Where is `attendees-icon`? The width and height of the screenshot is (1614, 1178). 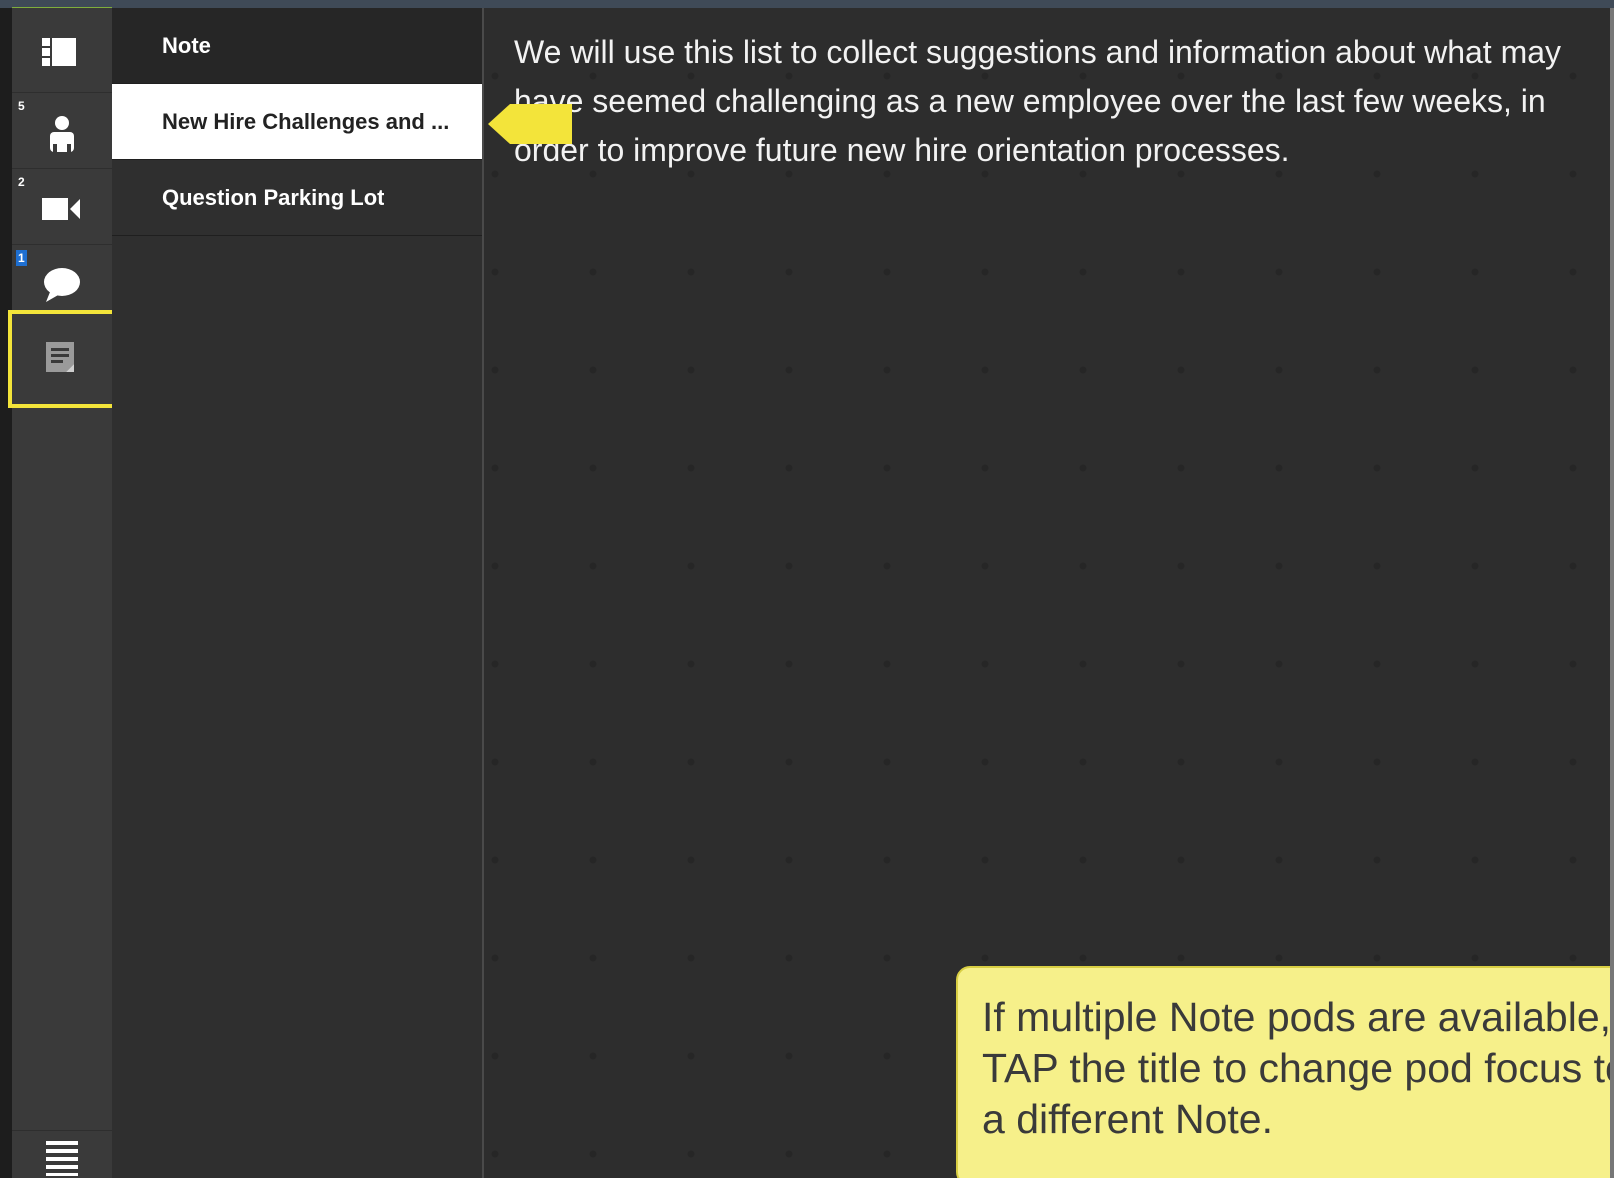 attendees-icon is located at coordinates (62, 134).